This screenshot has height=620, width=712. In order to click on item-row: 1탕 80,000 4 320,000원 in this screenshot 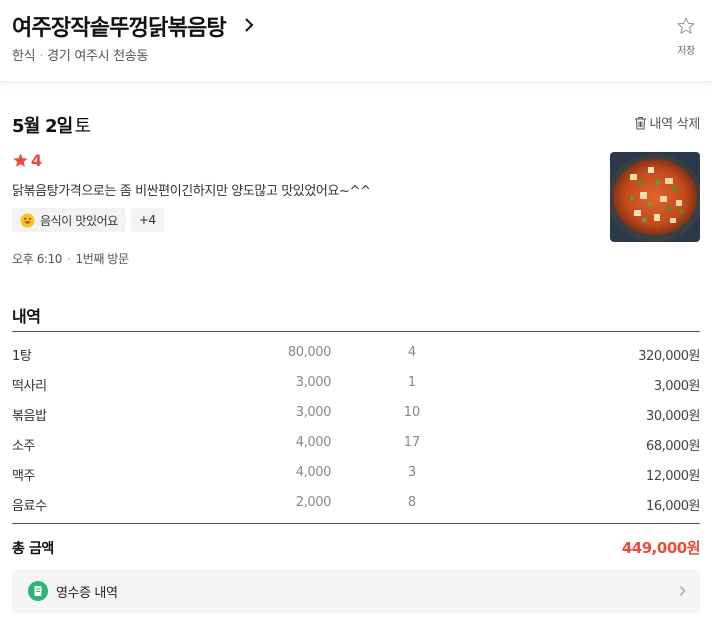, I will do `click(356, 360)`.